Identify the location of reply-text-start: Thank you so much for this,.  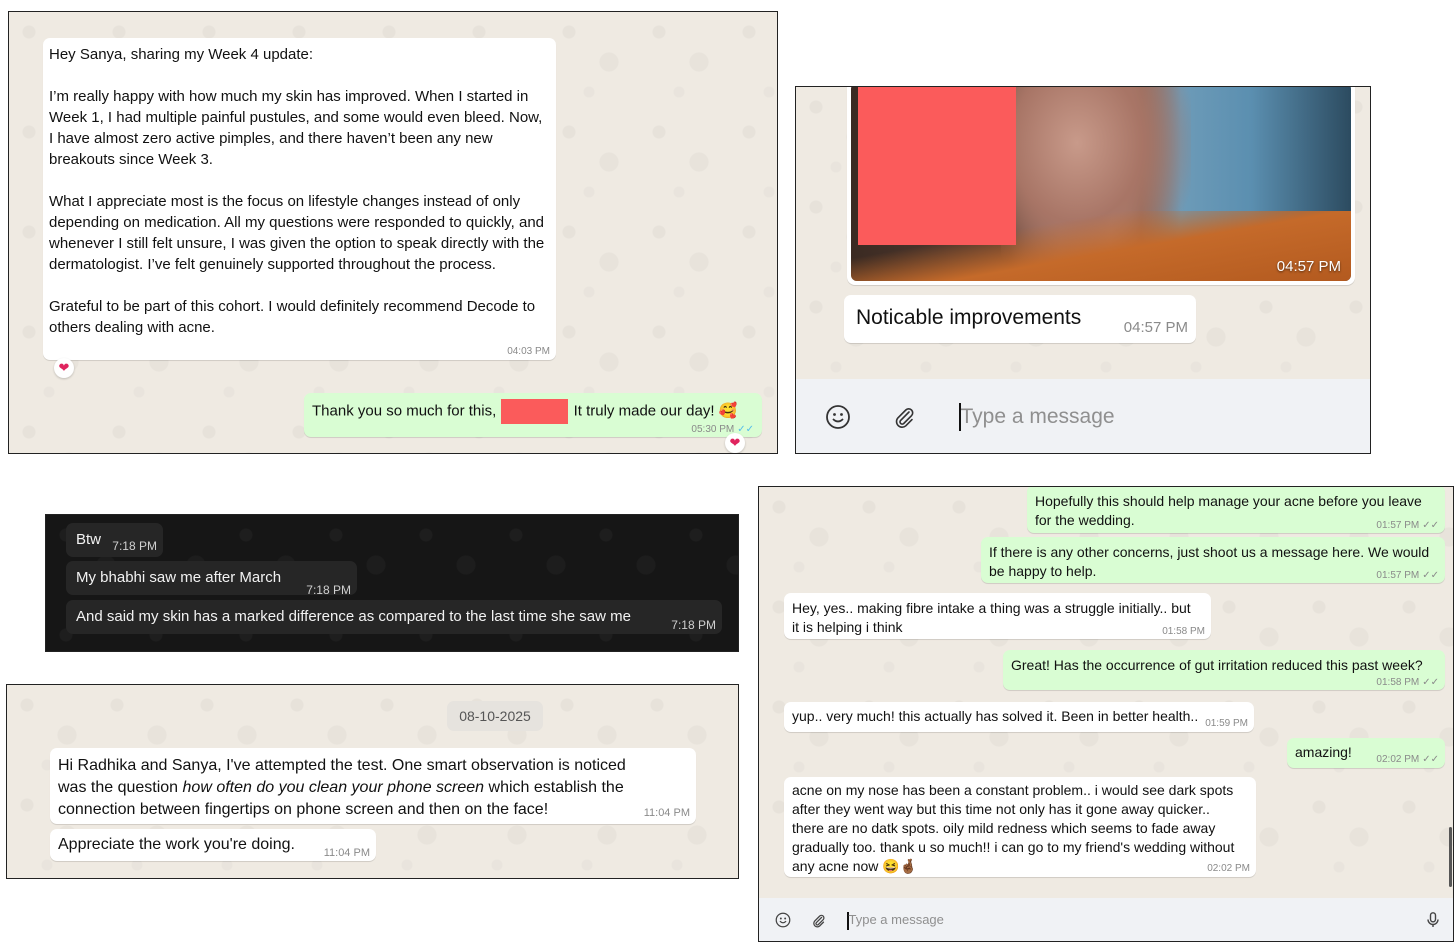
(404, 411).